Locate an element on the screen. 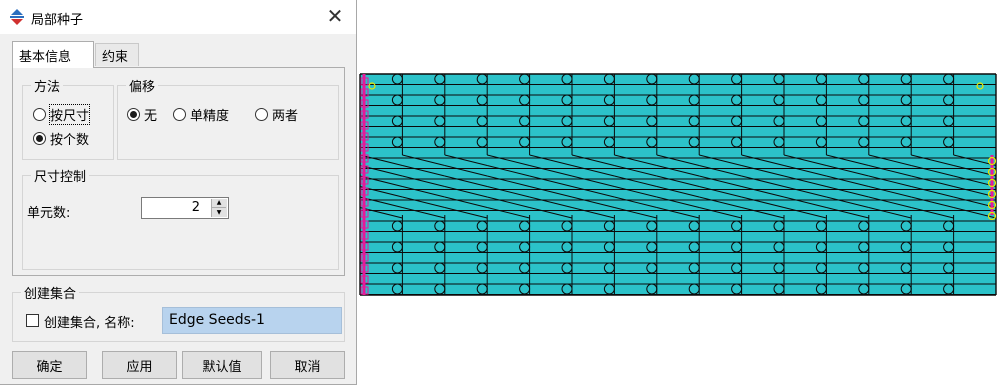 The image size is (1001, 385). bias-none-radio: 无 is located at coordinates (142, 114).